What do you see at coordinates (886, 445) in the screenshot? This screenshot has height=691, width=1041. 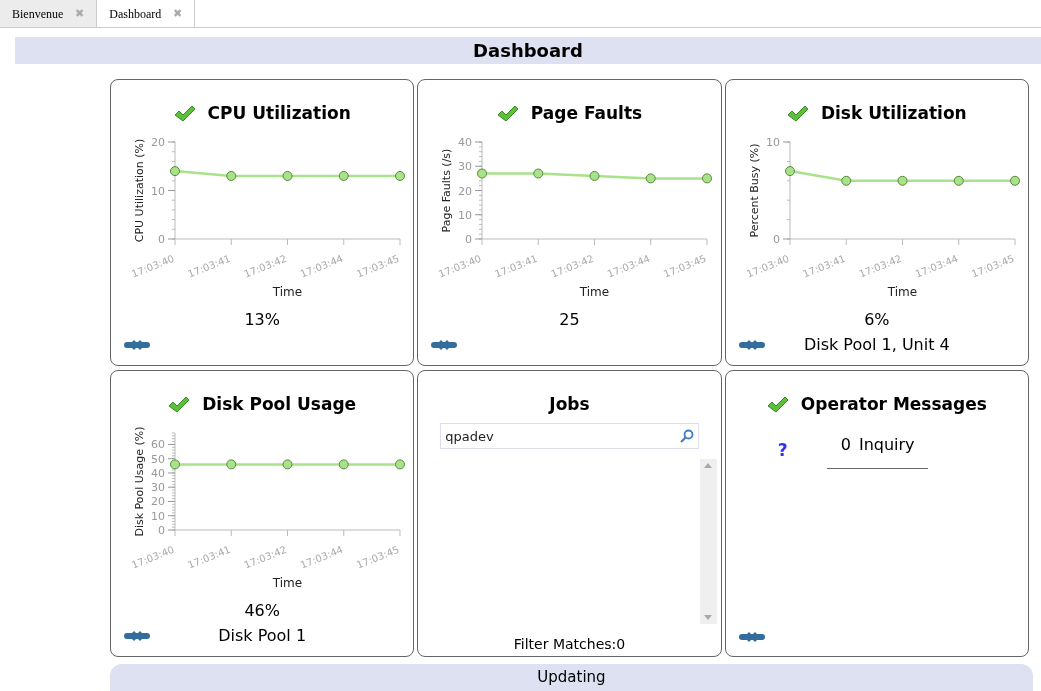 I see `message-type: Inquiry` at bounding box center [886, 445].